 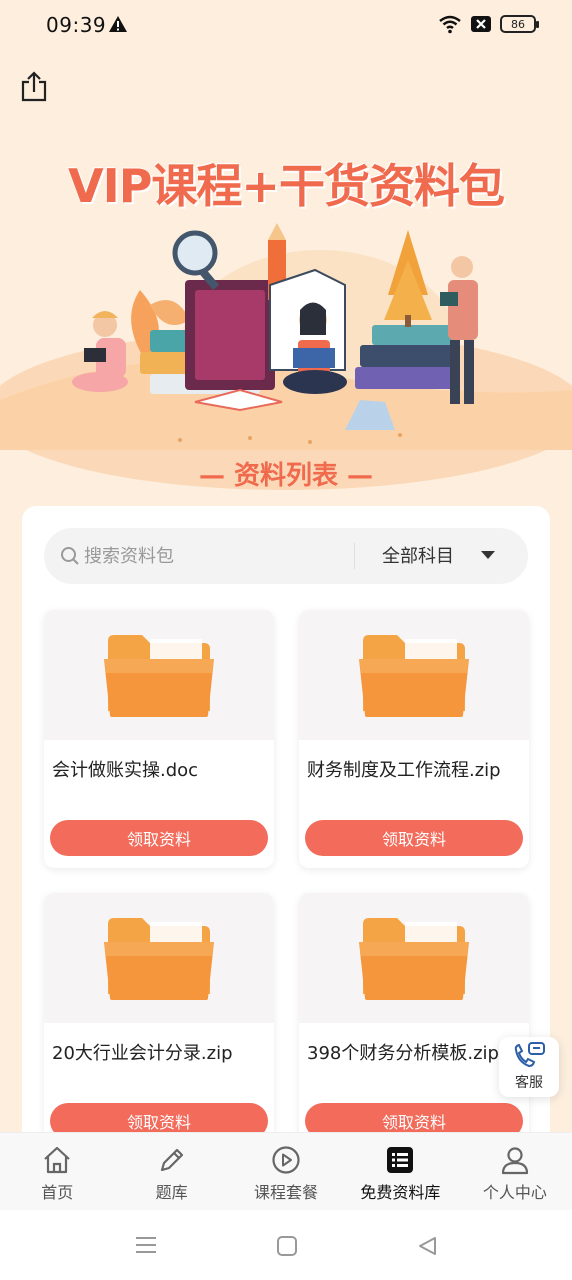 What do you see at coordinates (57, 1192) in the screenshot?
I see `tab-label: 首页` at bounding box center [57, 1192].